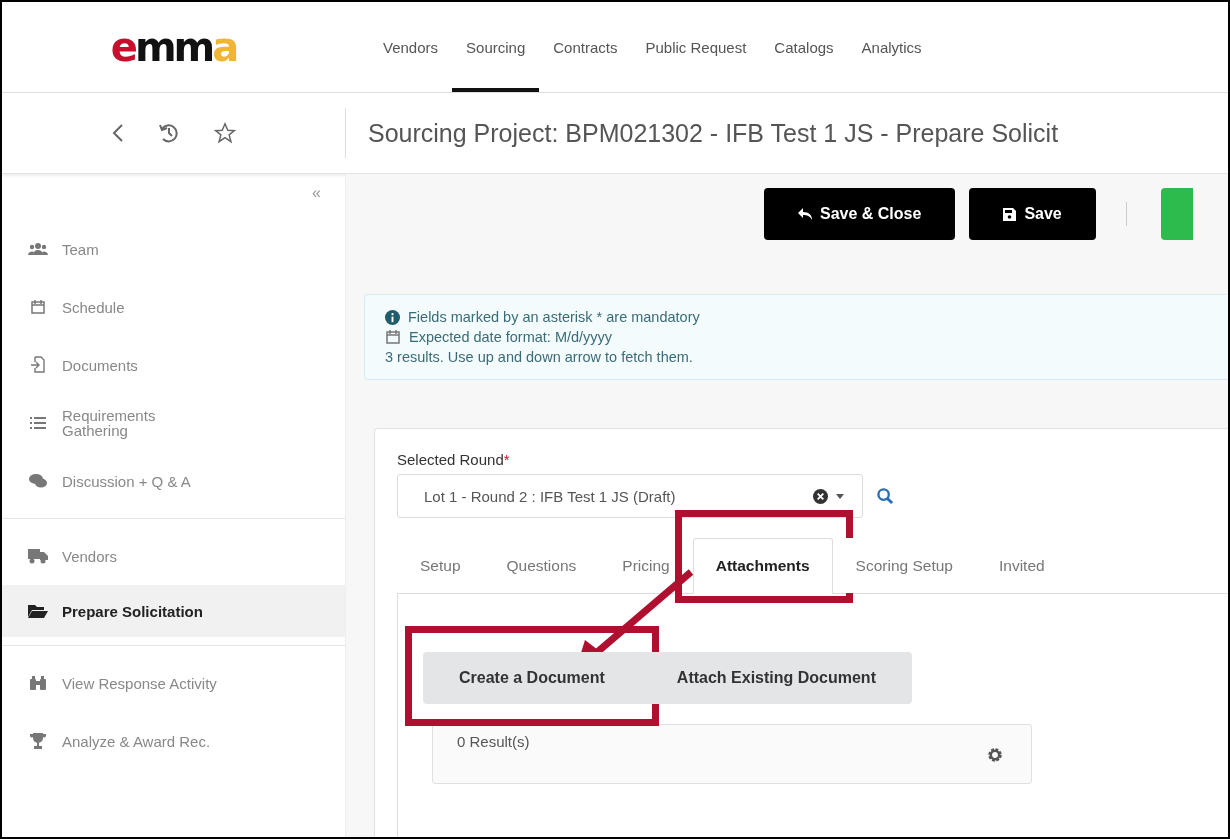 This screenshot has width=1230, height=839. Describe the element at coordinates (804, 47) in the screenshot. I see `nav-tab: Catalogs` at that location.